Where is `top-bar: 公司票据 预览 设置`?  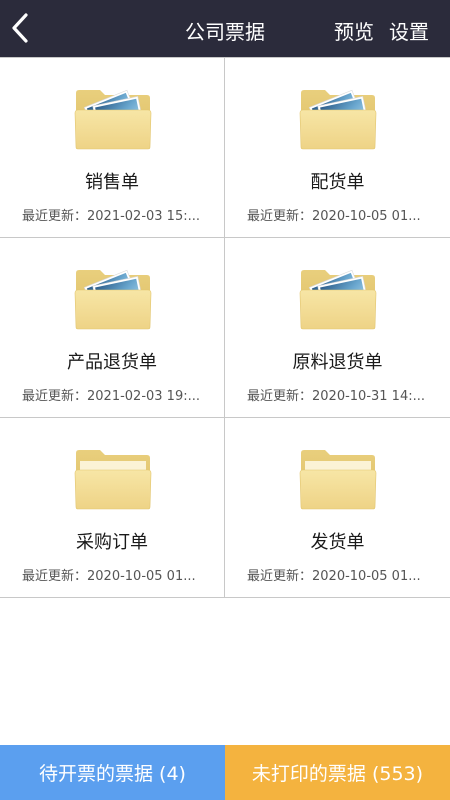 top-bar: 公司票据 预览 设置 is located at coordinates (225, 28).